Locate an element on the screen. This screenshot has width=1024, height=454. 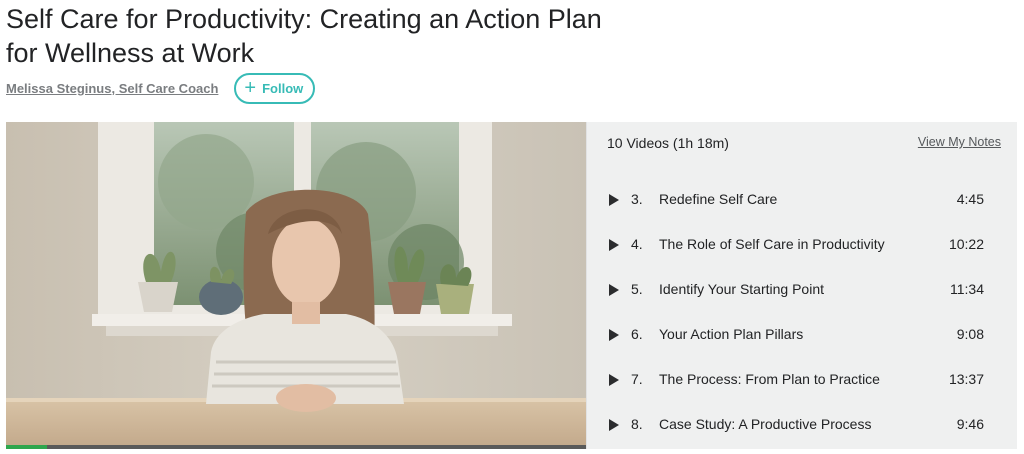
lesson-number: 8. is located at coordinates (637, 424).